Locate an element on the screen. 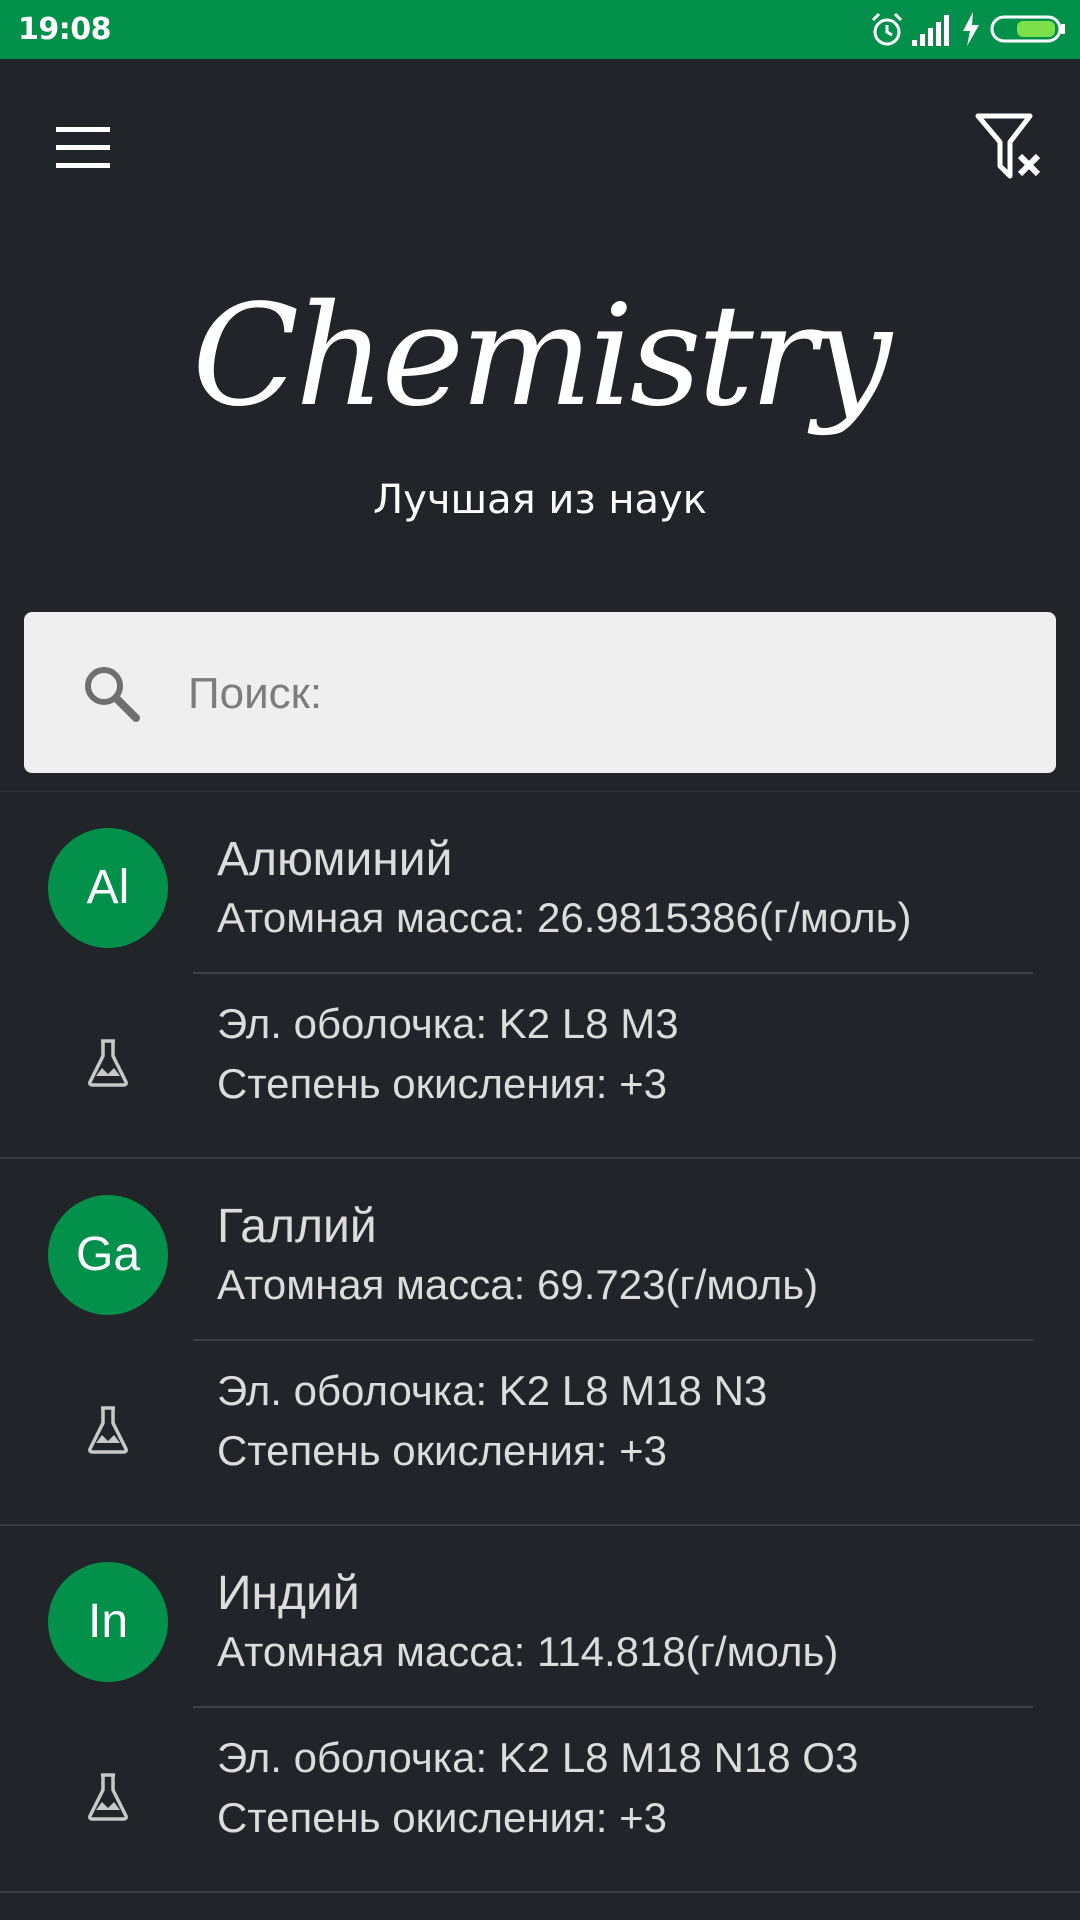  clear-filter-button is located at coordinates (1010, 148).